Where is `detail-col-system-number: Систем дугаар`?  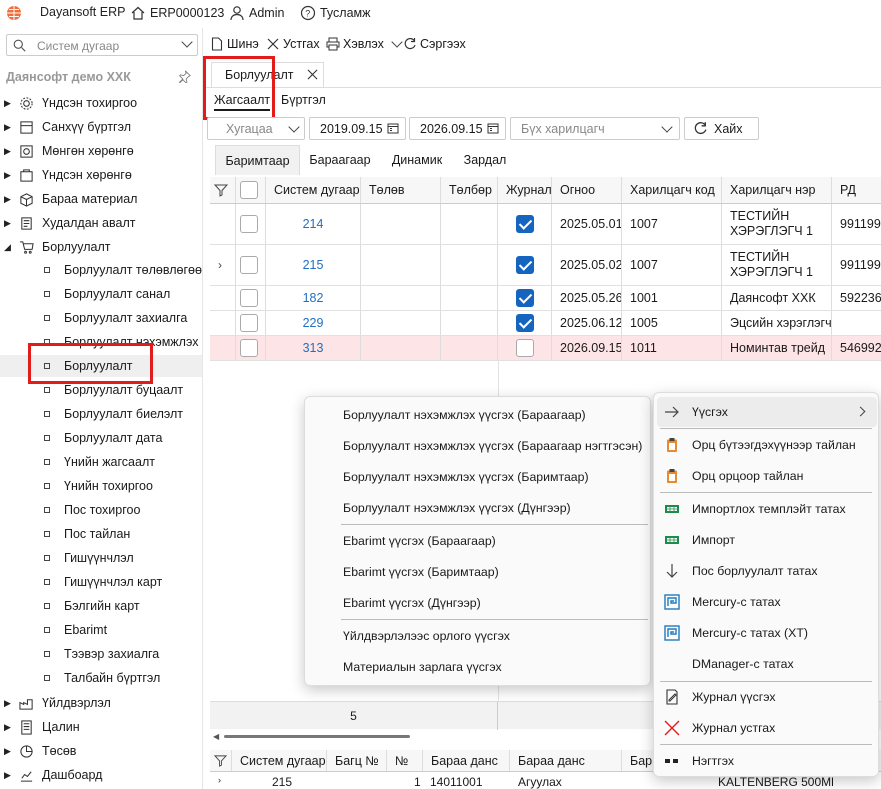
detail-col-system-number: Систем дугаар is located at coordinates (279, 760).